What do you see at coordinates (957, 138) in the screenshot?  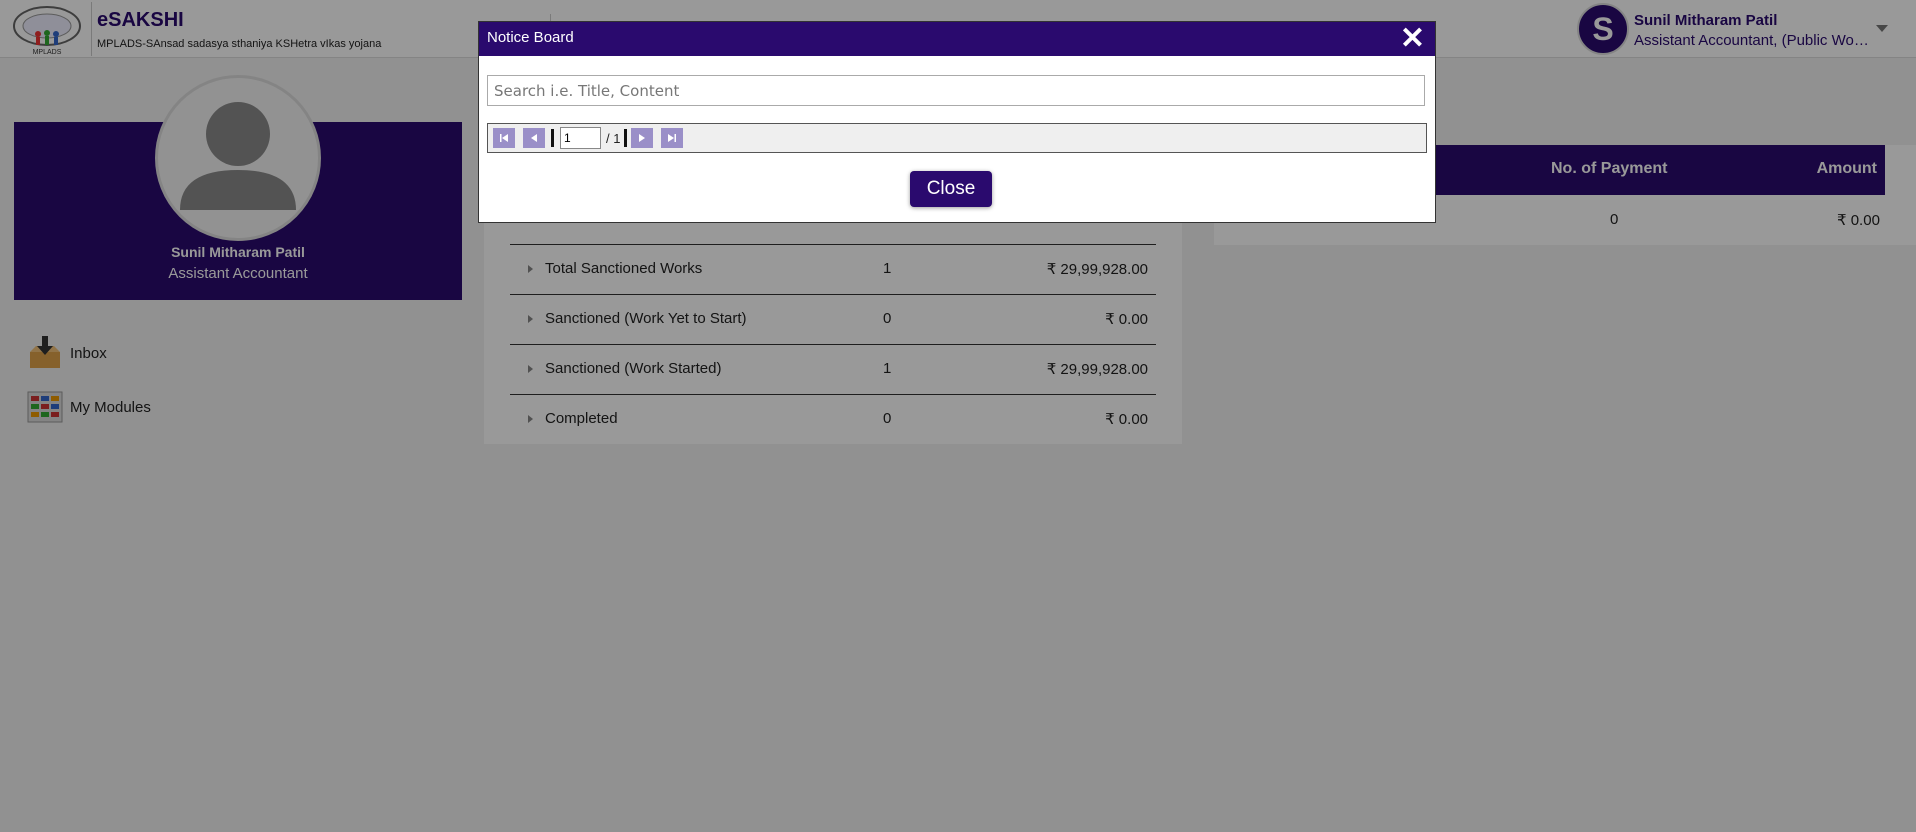 I see `pager-toolbar: / 1` at bounding box center [957, 138].